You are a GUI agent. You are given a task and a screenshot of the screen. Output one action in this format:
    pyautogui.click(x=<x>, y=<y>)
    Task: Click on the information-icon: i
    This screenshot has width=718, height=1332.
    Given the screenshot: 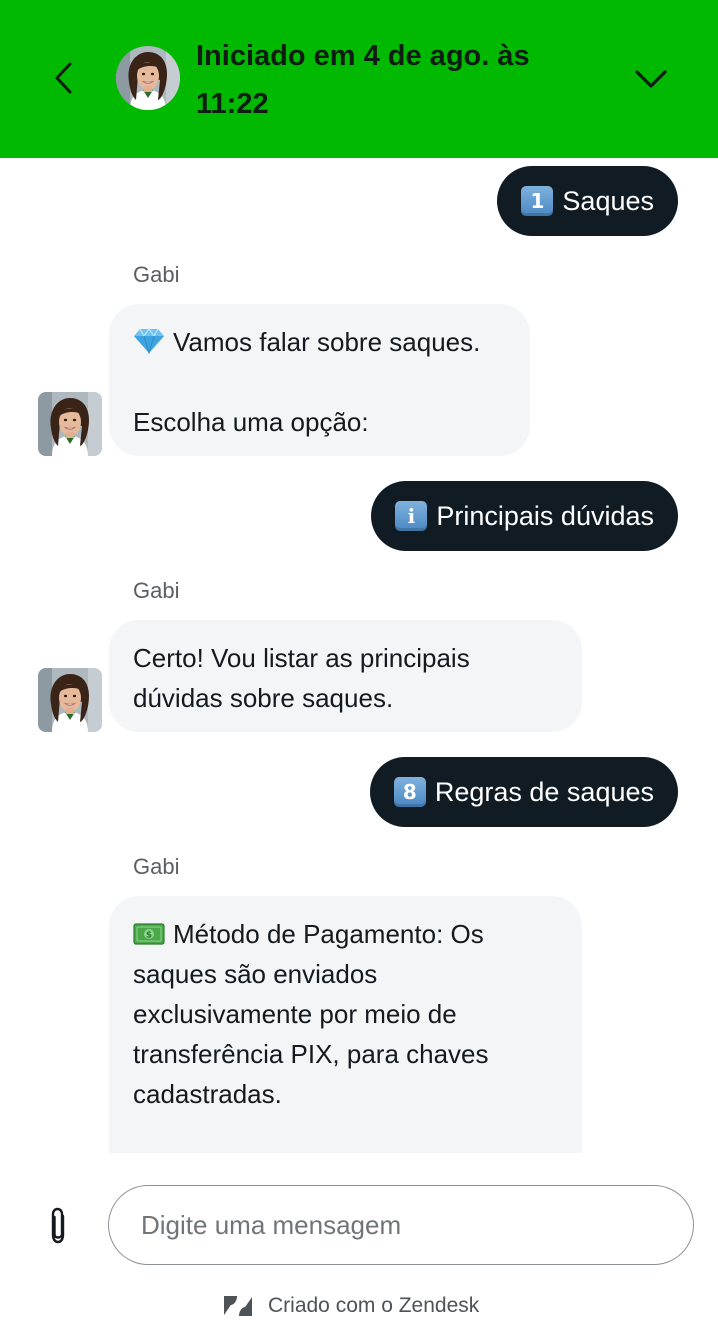 What is the action you would take?
    pyautogui.click(x=411, y=516)
    